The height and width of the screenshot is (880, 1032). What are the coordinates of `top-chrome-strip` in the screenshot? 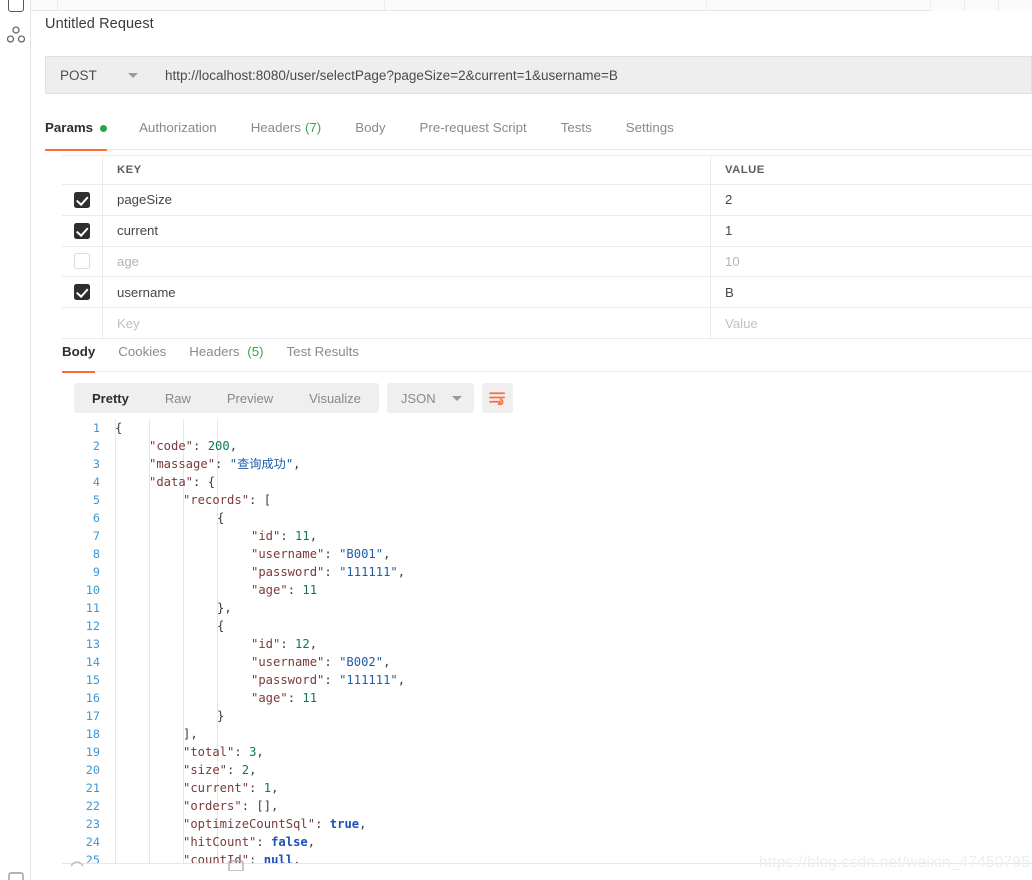 It's located at (531, 5).